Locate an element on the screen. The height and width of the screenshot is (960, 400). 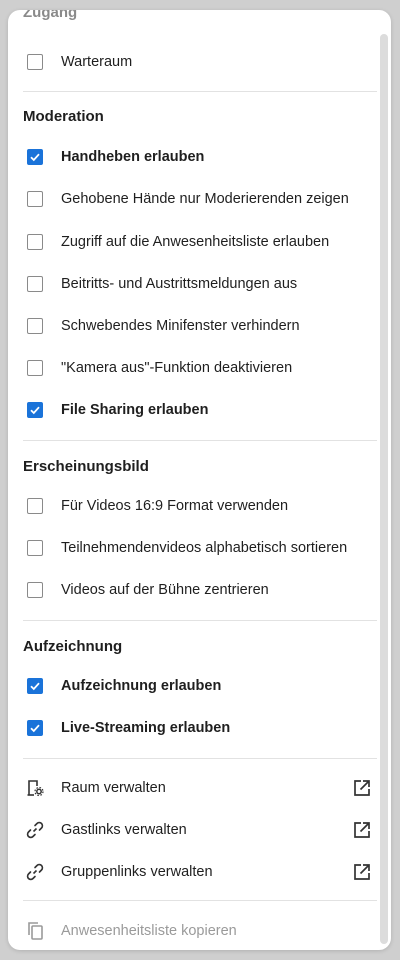
option-label: Live-Streaming erlauben is located at coordinates (146, 728).